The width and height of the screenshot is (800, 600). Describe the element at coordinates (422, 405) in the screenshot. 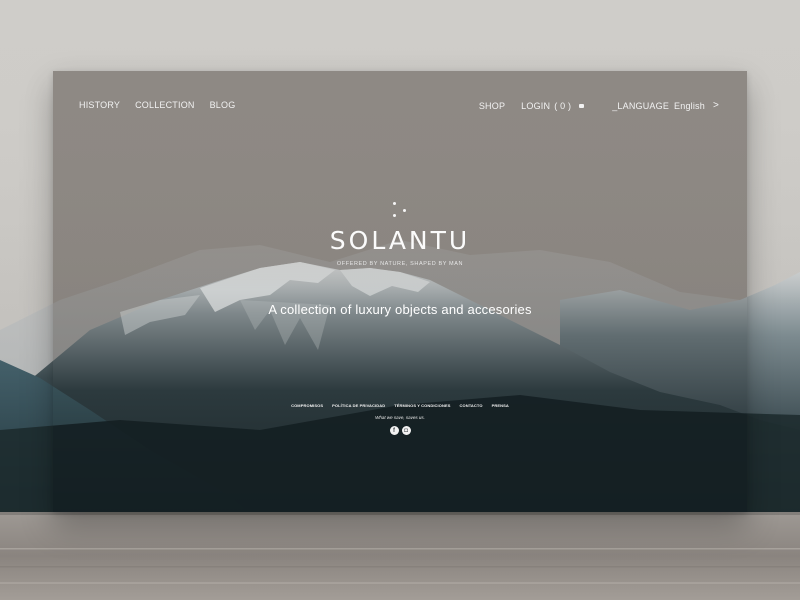

I see `footer-link-terms: TÉRMINOS Y CONDICIONES` at that location.